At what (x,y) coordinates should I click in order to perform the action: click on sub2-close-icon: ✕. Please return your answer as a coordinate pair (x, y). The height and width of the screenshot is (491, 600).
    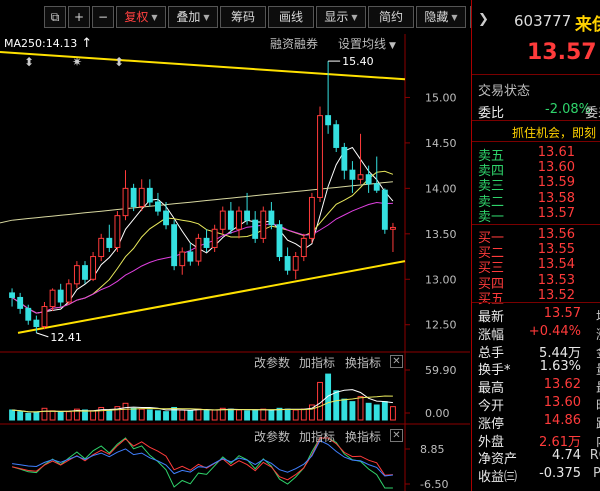
    Looking at the image, I should click on (396, 435).